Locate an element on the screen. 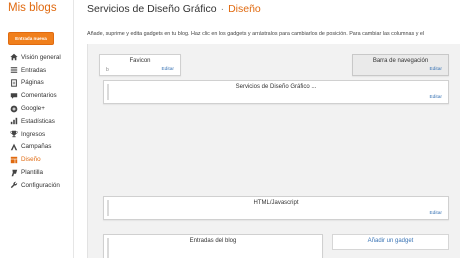  sidebar-item-label: Estadísticas is located at coordinates (38, 121).